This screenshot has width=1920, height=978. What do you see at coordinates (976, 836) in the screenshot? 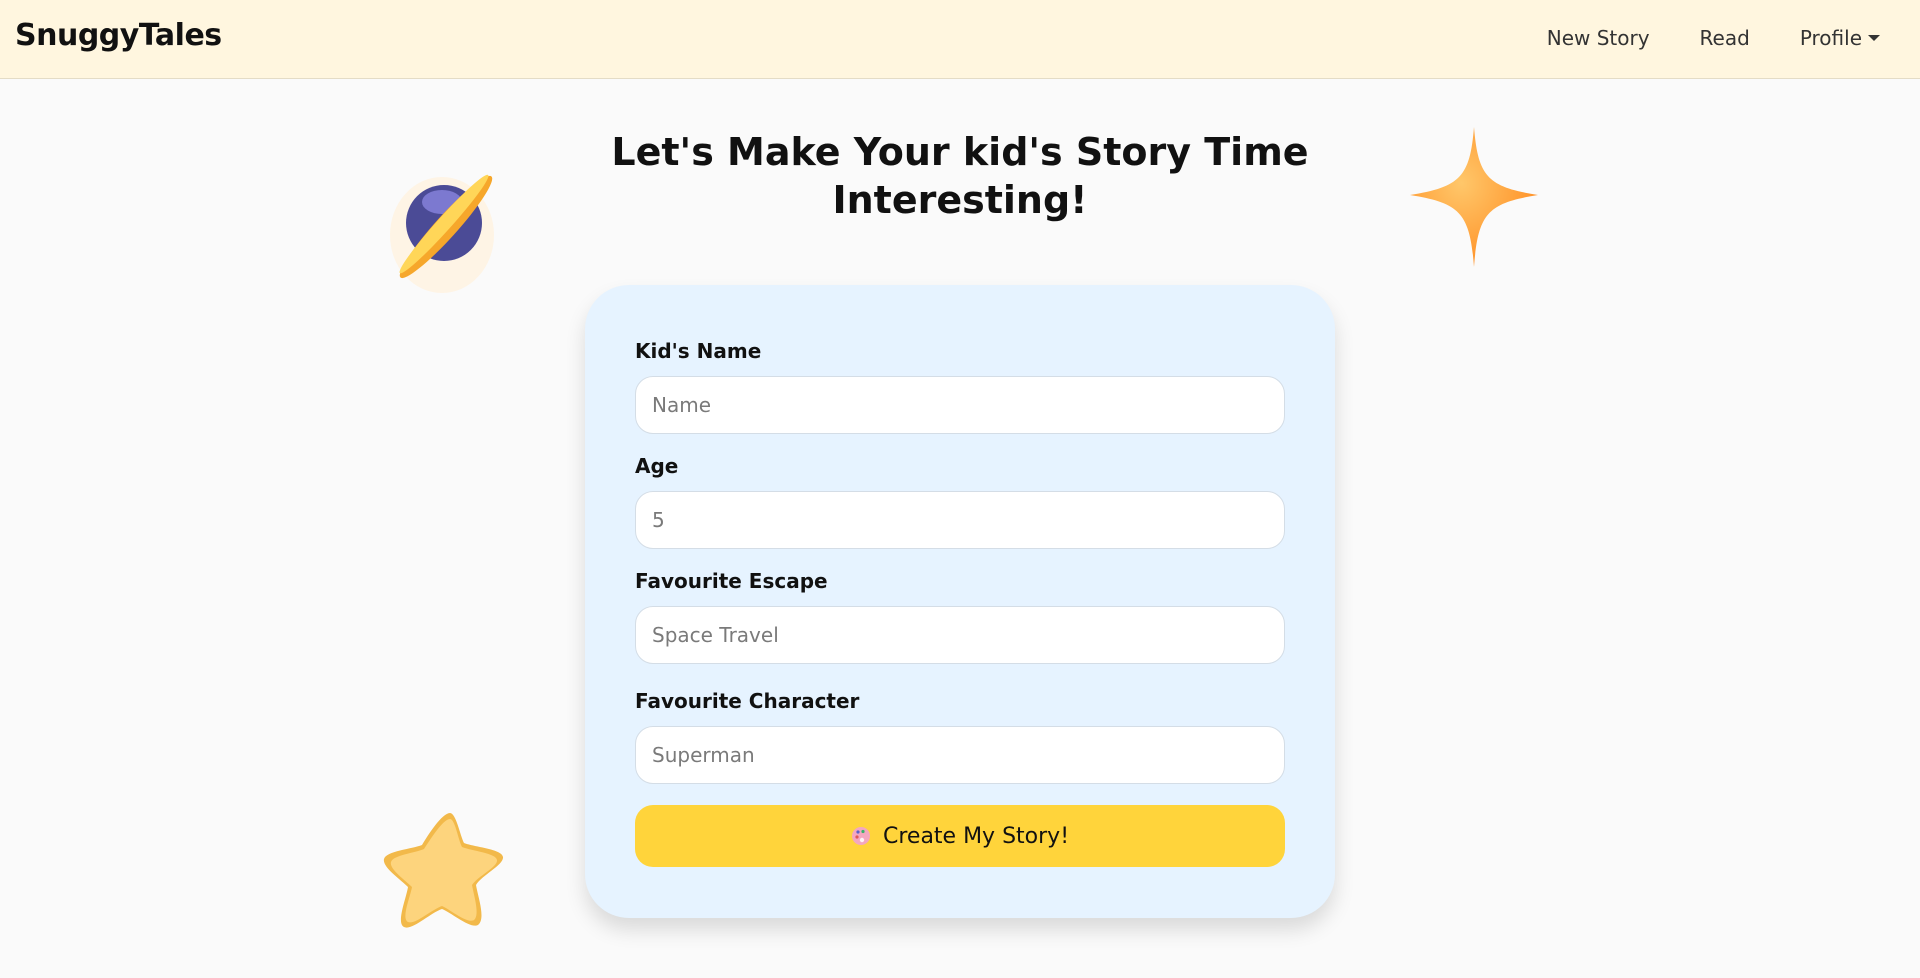
I see `create-story-label: Create My Story!` at bounding box center [976, 836].